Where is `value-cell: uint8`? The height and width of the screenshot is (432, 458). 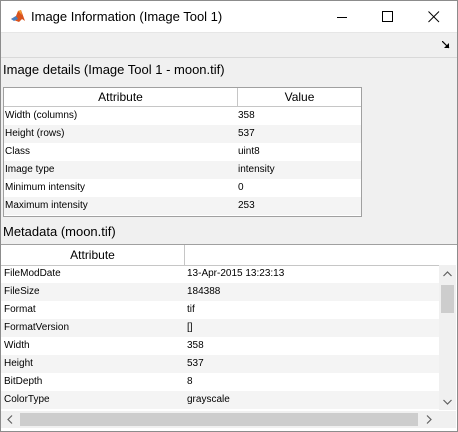
value-cell: uint8 is located at coordinates (249, 151).